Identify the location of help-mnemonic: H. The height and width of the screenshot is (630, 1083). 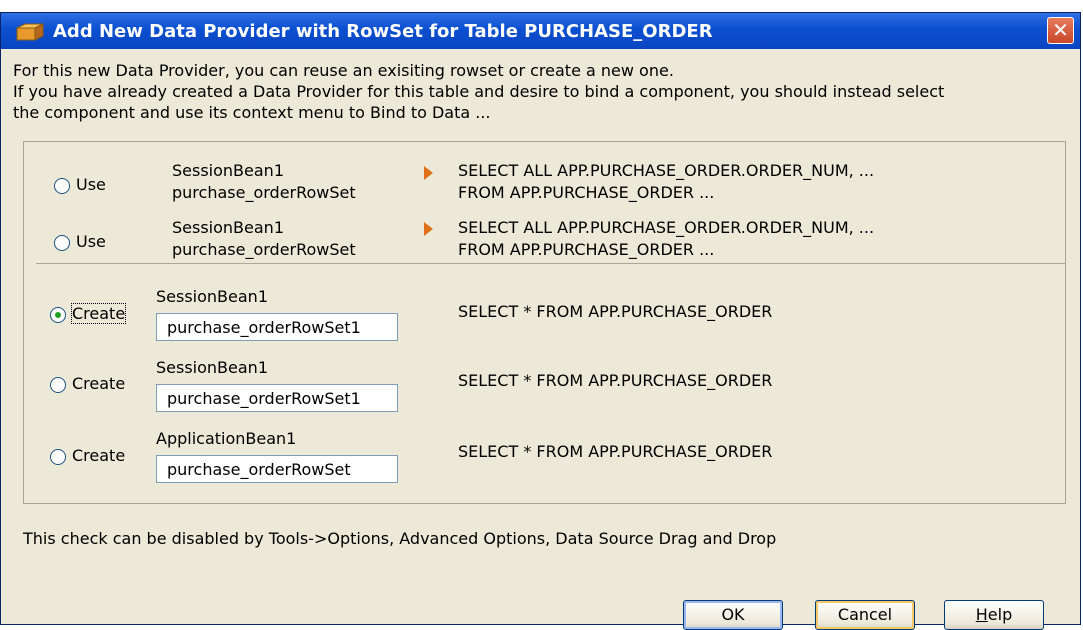
(981, 614).